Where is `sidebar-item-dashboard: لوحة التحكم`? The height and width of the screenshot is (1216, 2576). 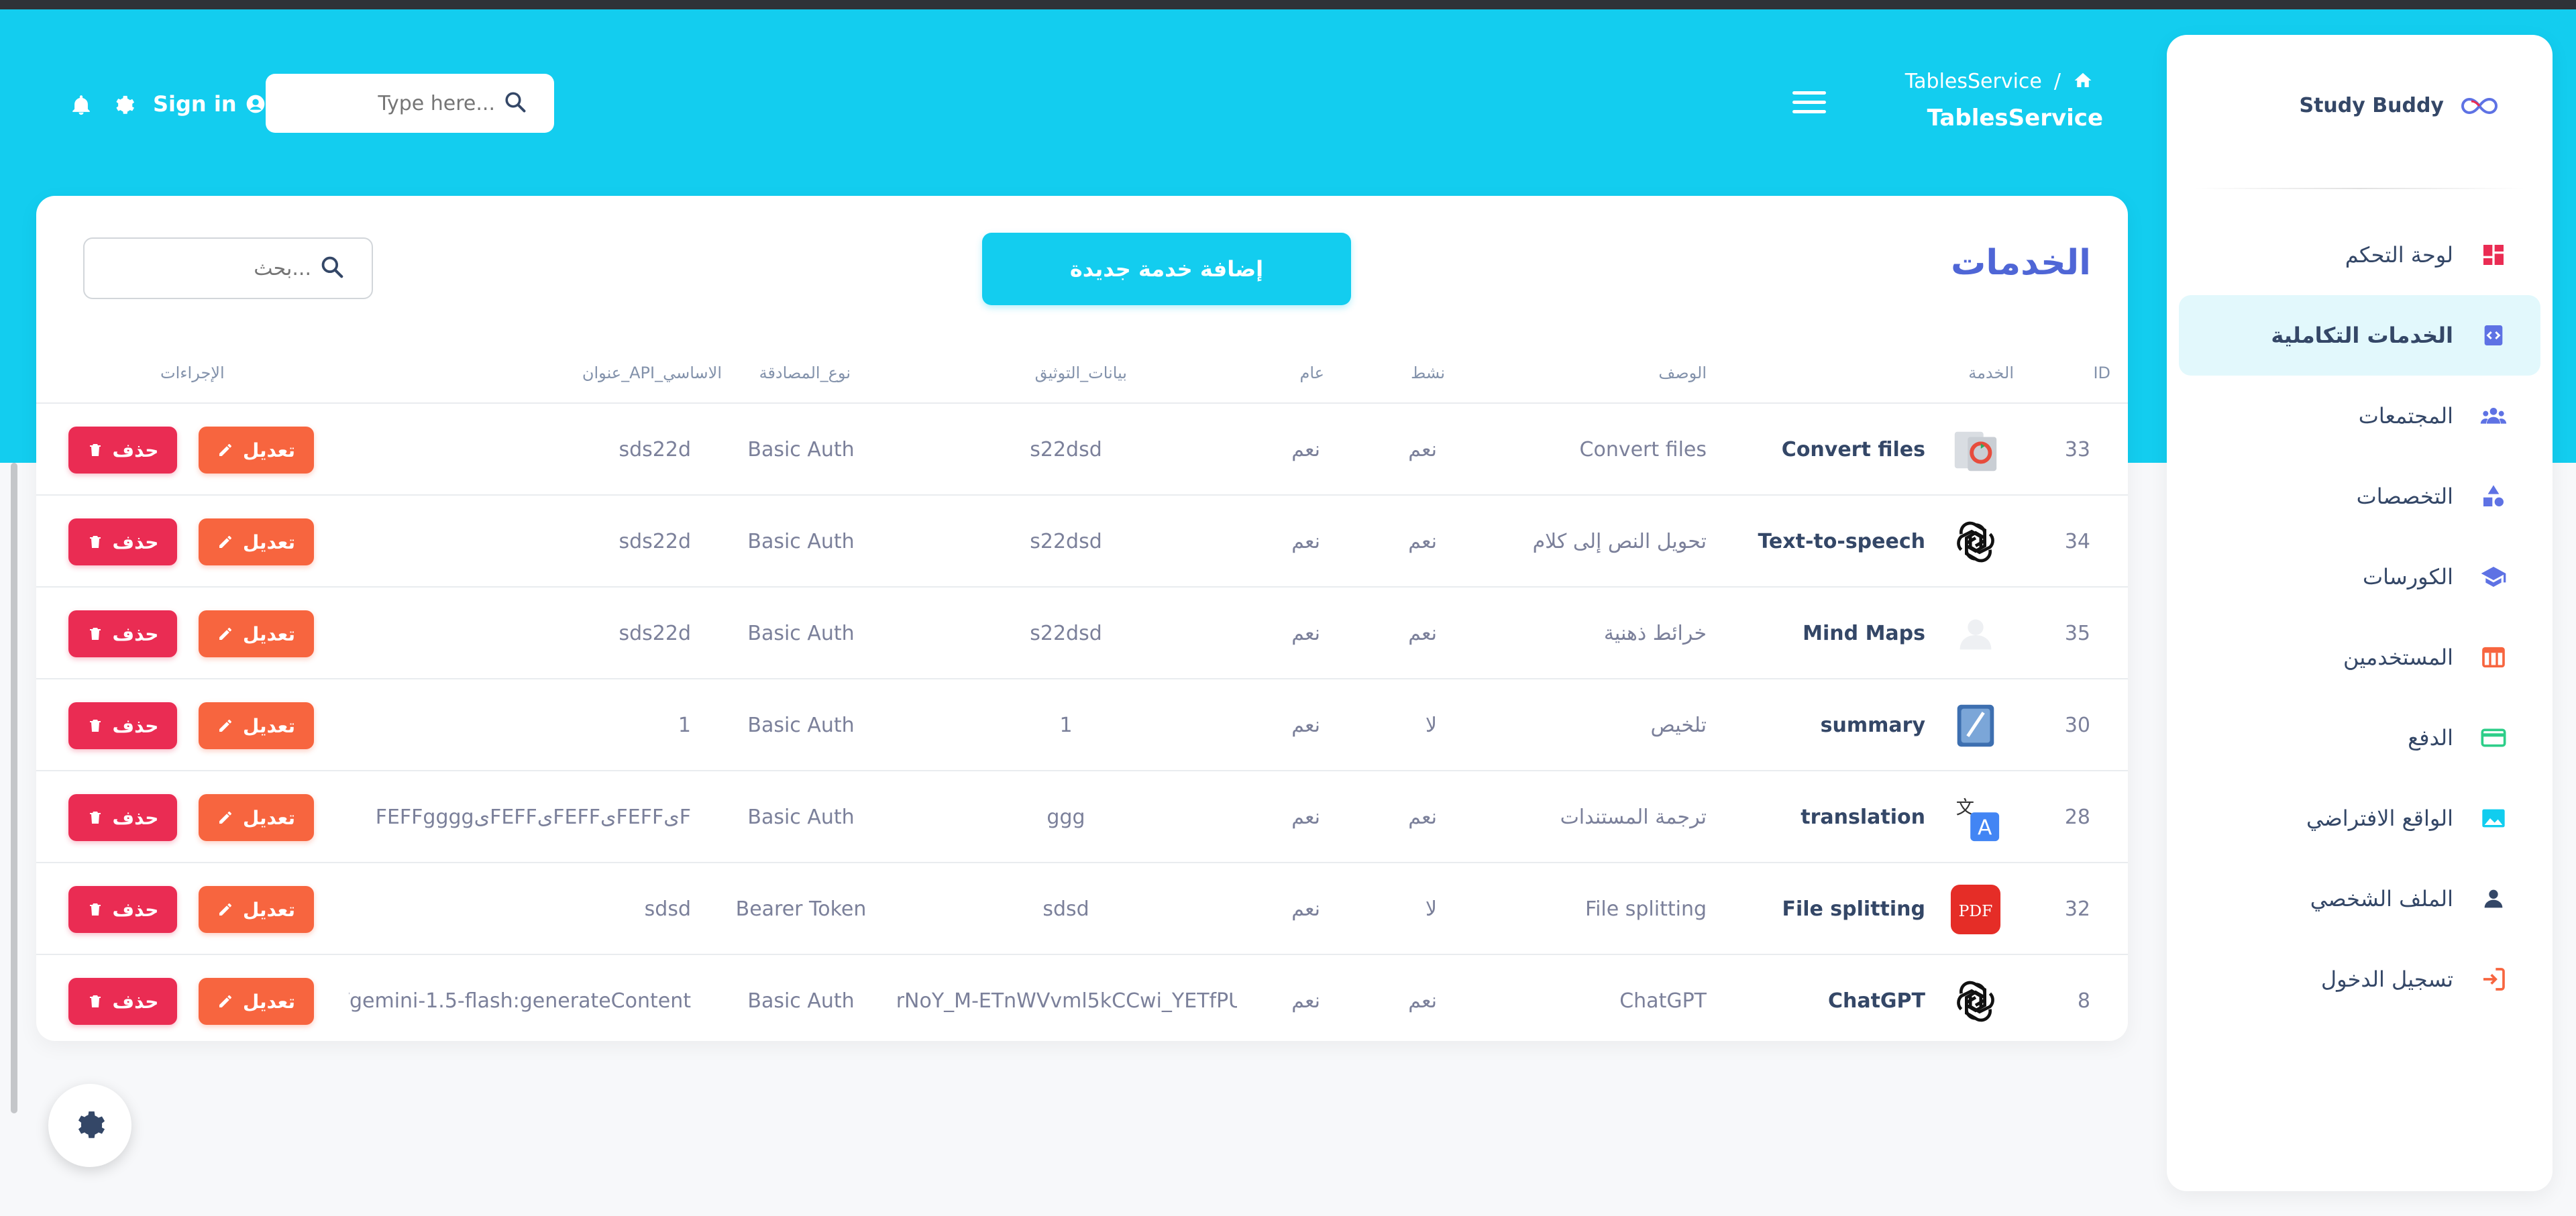
sidebar-item-dashboard: لوحة التحكم is located at coordinates (2359, 255).